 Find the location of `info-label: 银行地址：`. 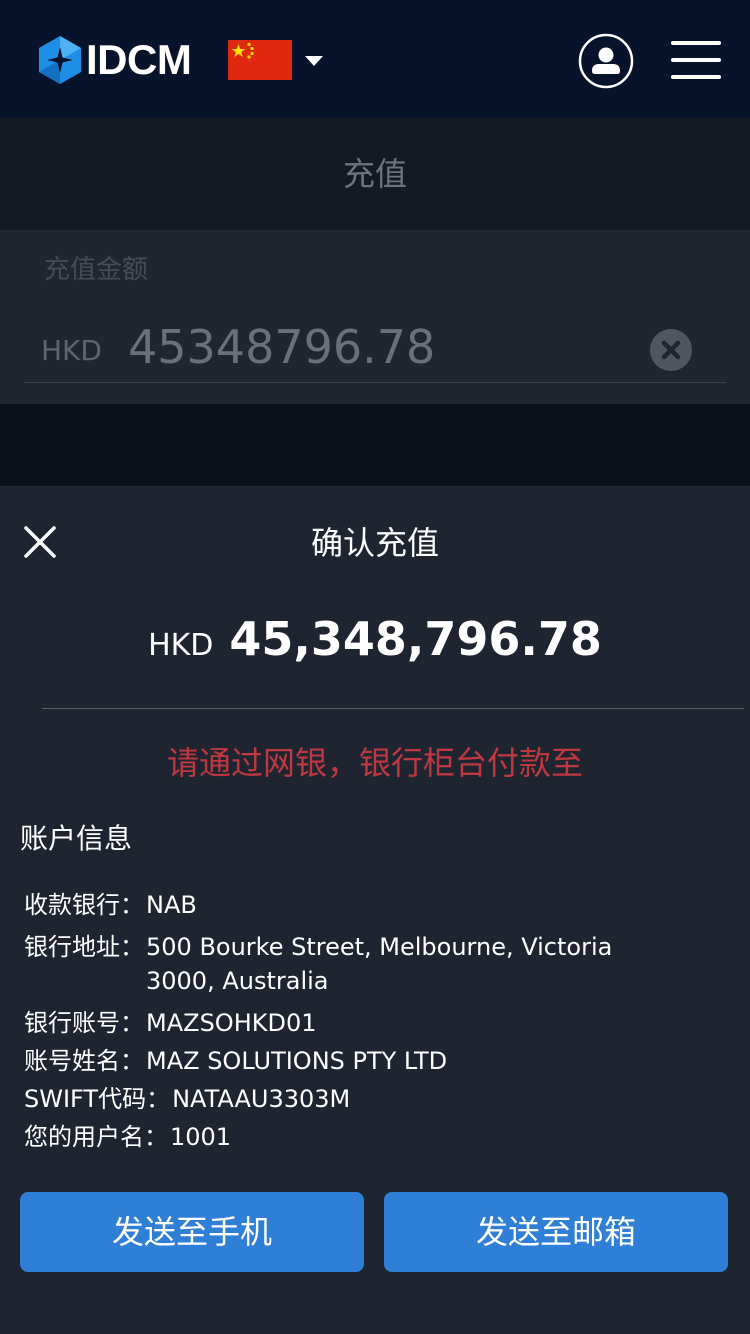

info-label: 银行地址： is located at coordinates (84, 947).